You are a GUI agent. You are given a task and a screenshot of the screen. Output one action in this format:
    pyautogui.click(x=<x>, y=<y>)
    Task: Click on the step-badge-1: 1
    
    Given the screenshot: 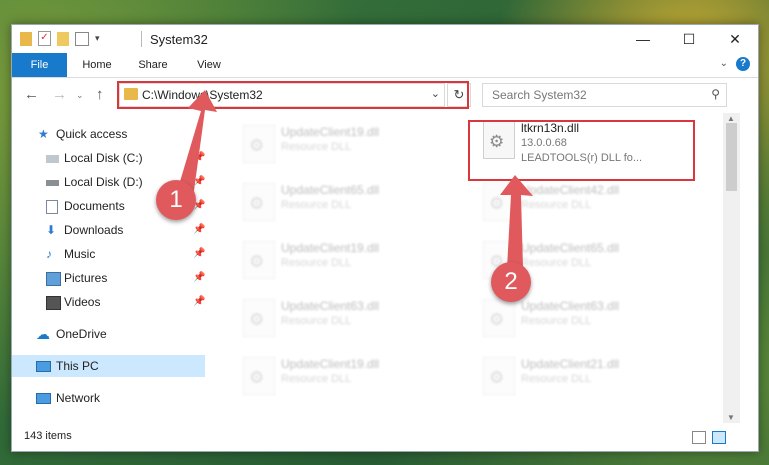 What is the action you would take?
    pyautogui.click(x=176, y=200)
    